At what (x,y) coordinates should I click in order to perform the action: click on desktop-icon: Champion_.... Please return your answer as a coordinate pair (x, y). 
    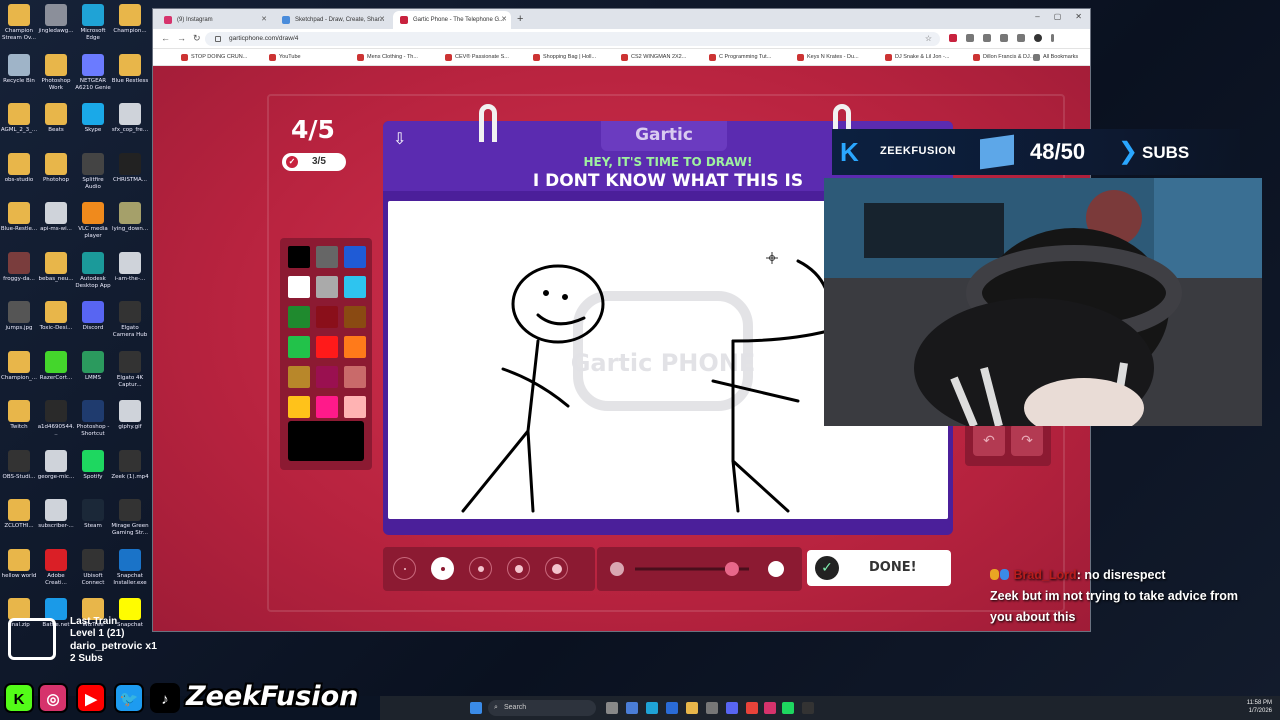
    Looking at the image, I should click on (19, 369).